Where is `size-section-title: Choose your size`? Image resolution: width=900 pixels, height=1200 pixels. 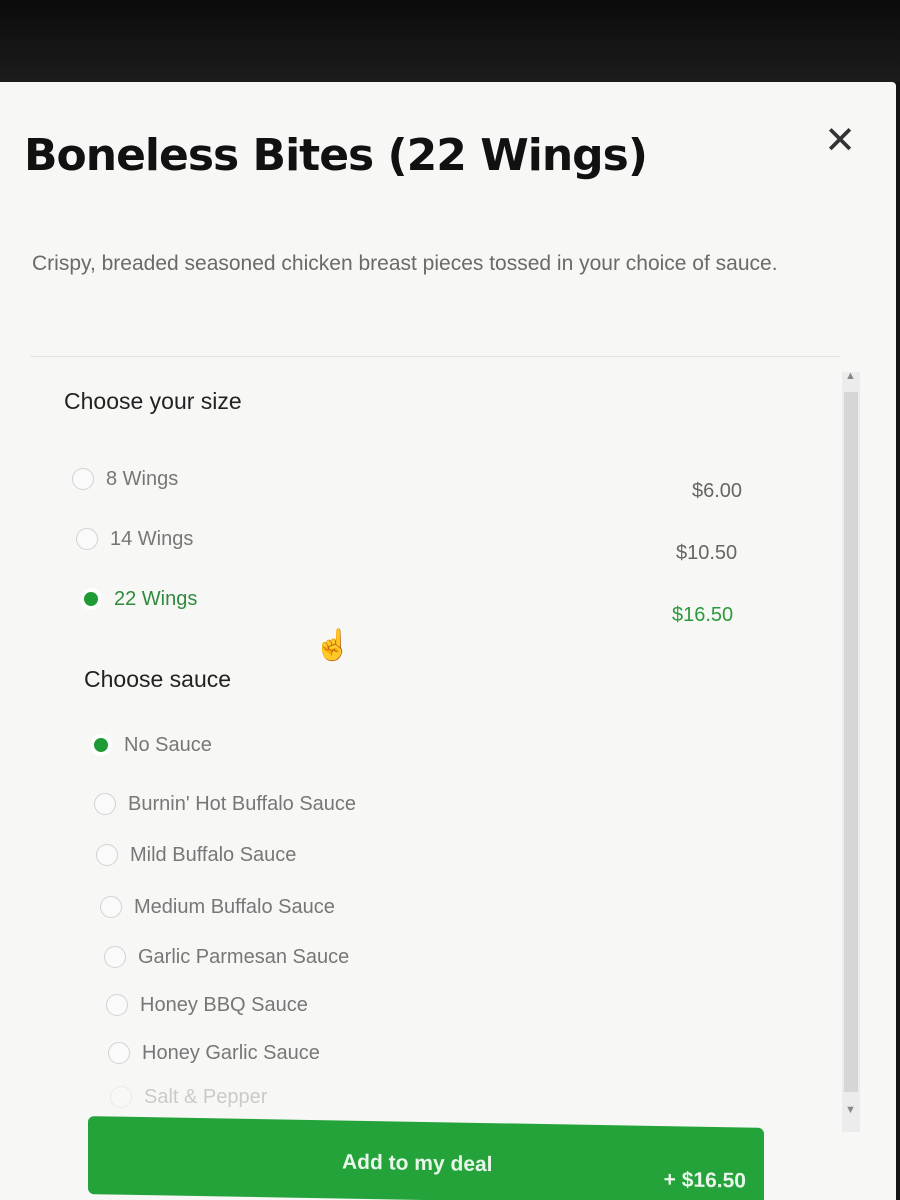
size-section-title: Choose your size is located at coordinates (153, 401).